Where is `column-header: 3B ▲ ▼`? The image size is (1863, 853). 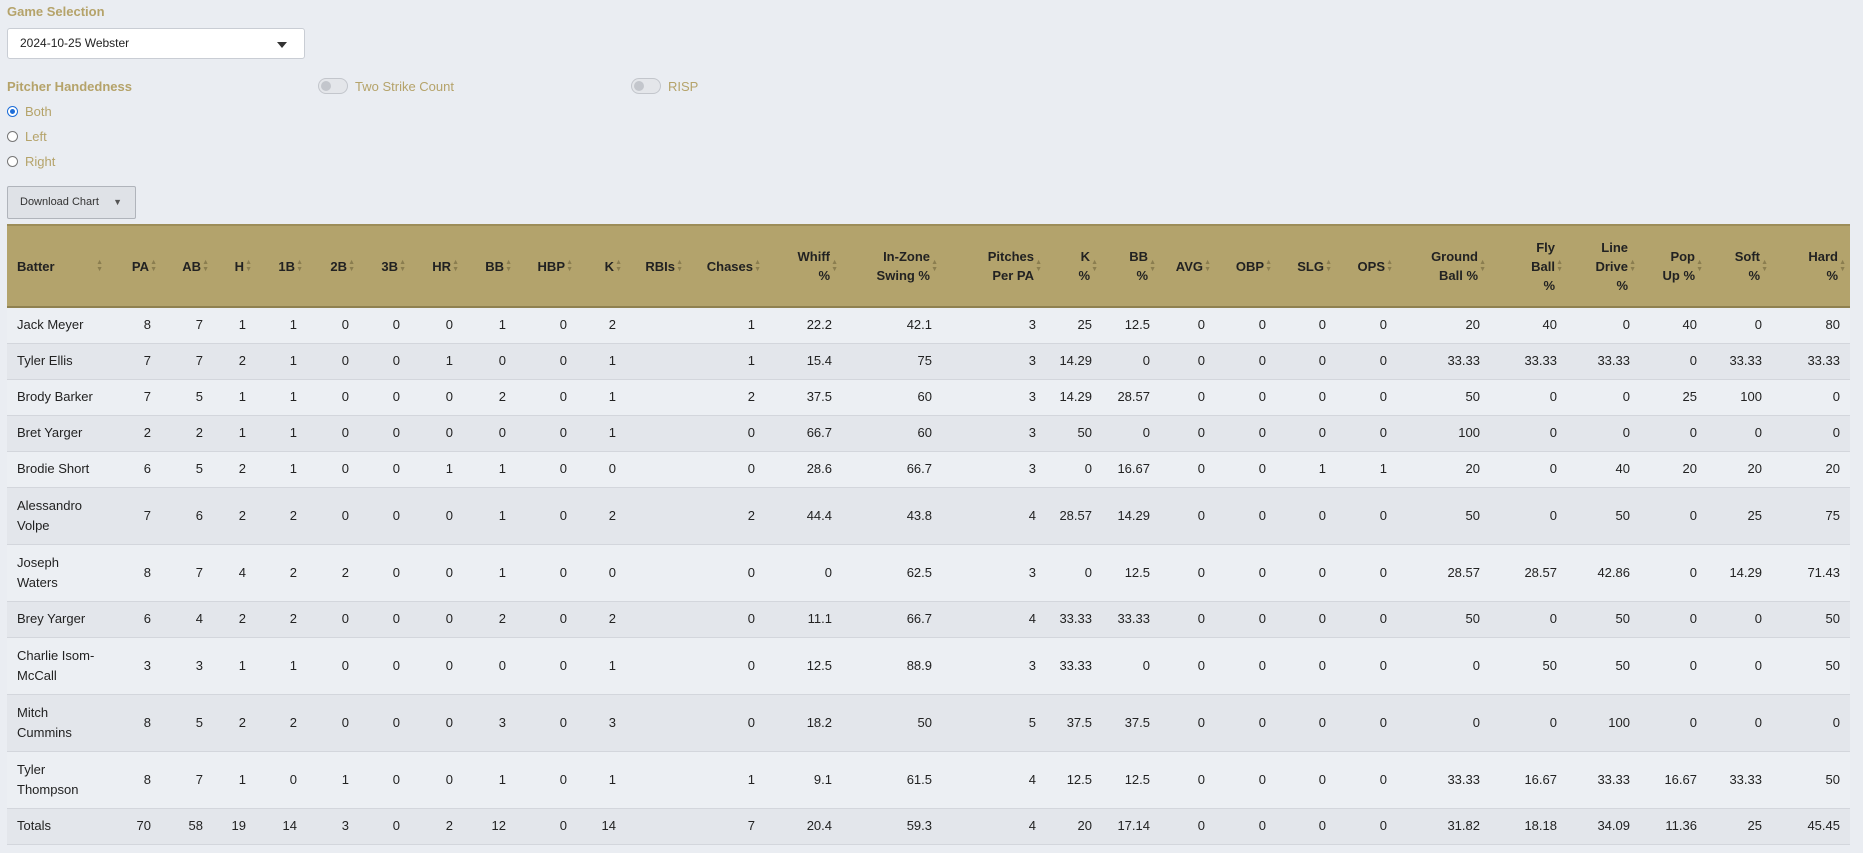
column-header: 3B ▲ ▼ is located at coordinates (384, 266).